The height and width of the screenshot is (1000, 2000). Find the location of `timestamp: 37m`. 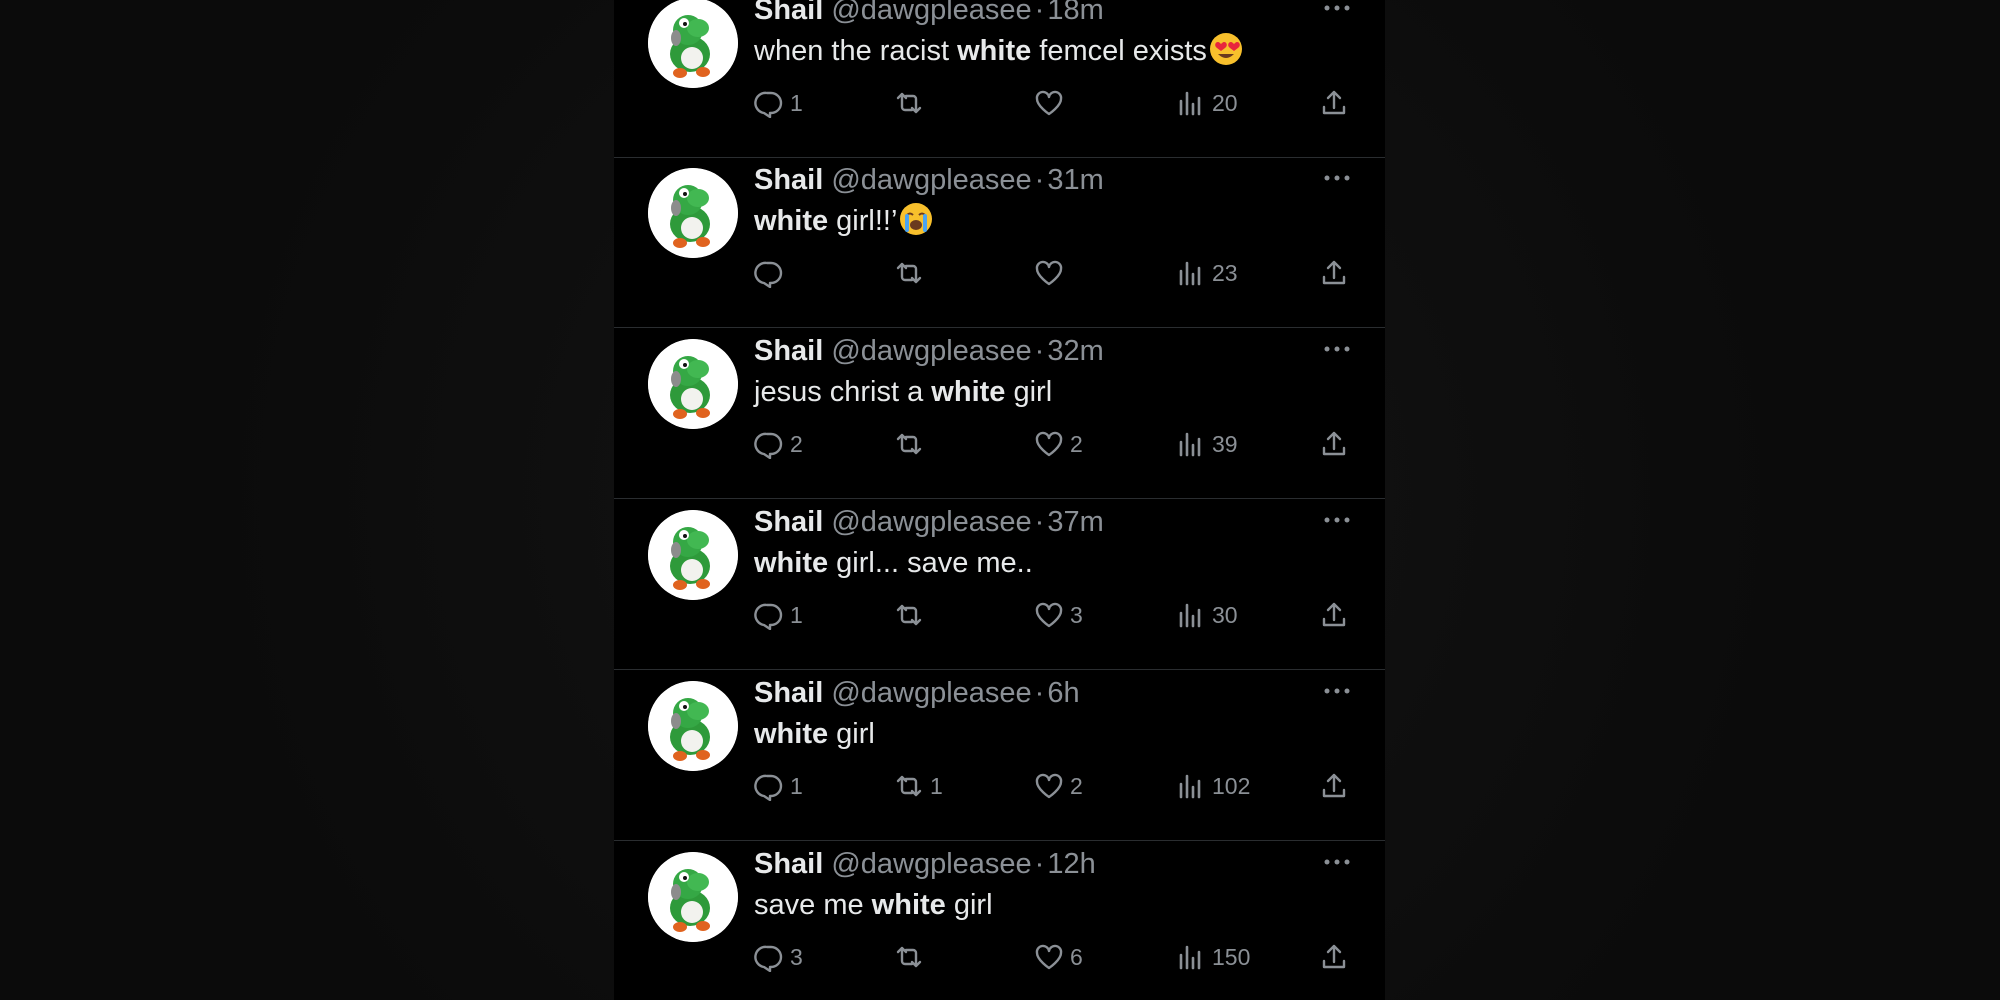

timestamp: 37m is located at coordinates (1075, 522).